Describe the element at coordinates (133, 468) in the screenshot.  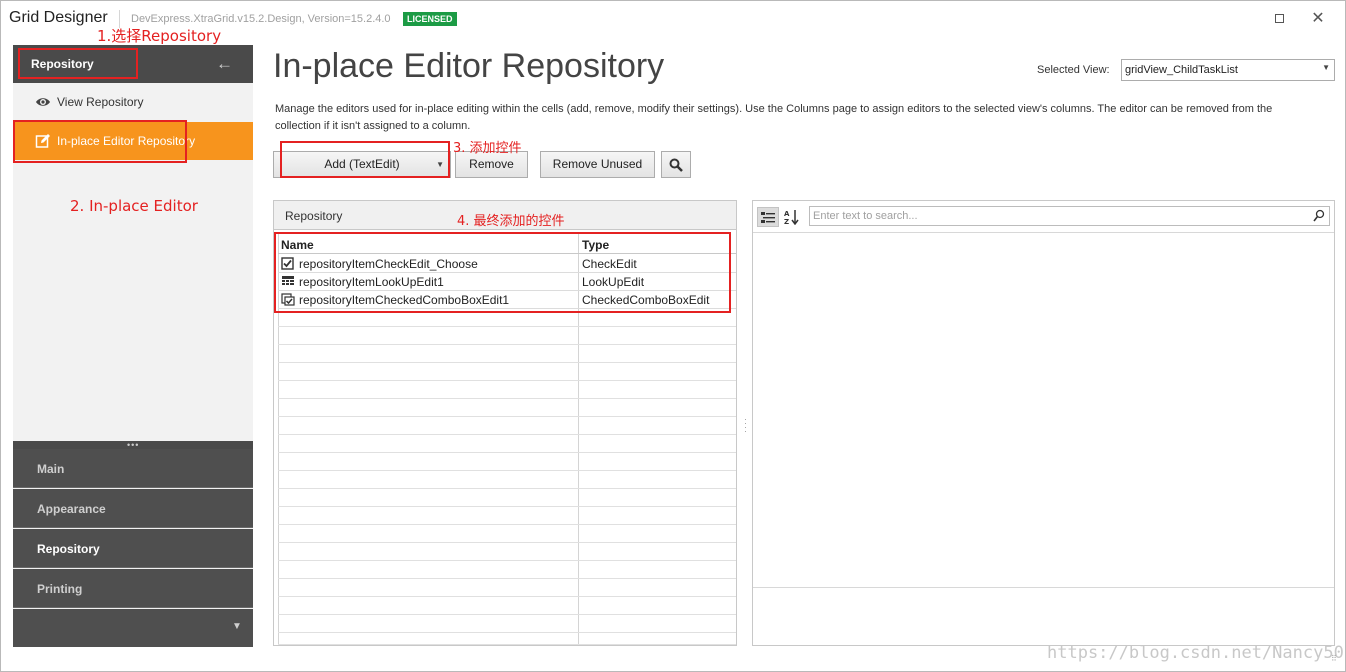
I see `nav-group-main: Main` at that location.